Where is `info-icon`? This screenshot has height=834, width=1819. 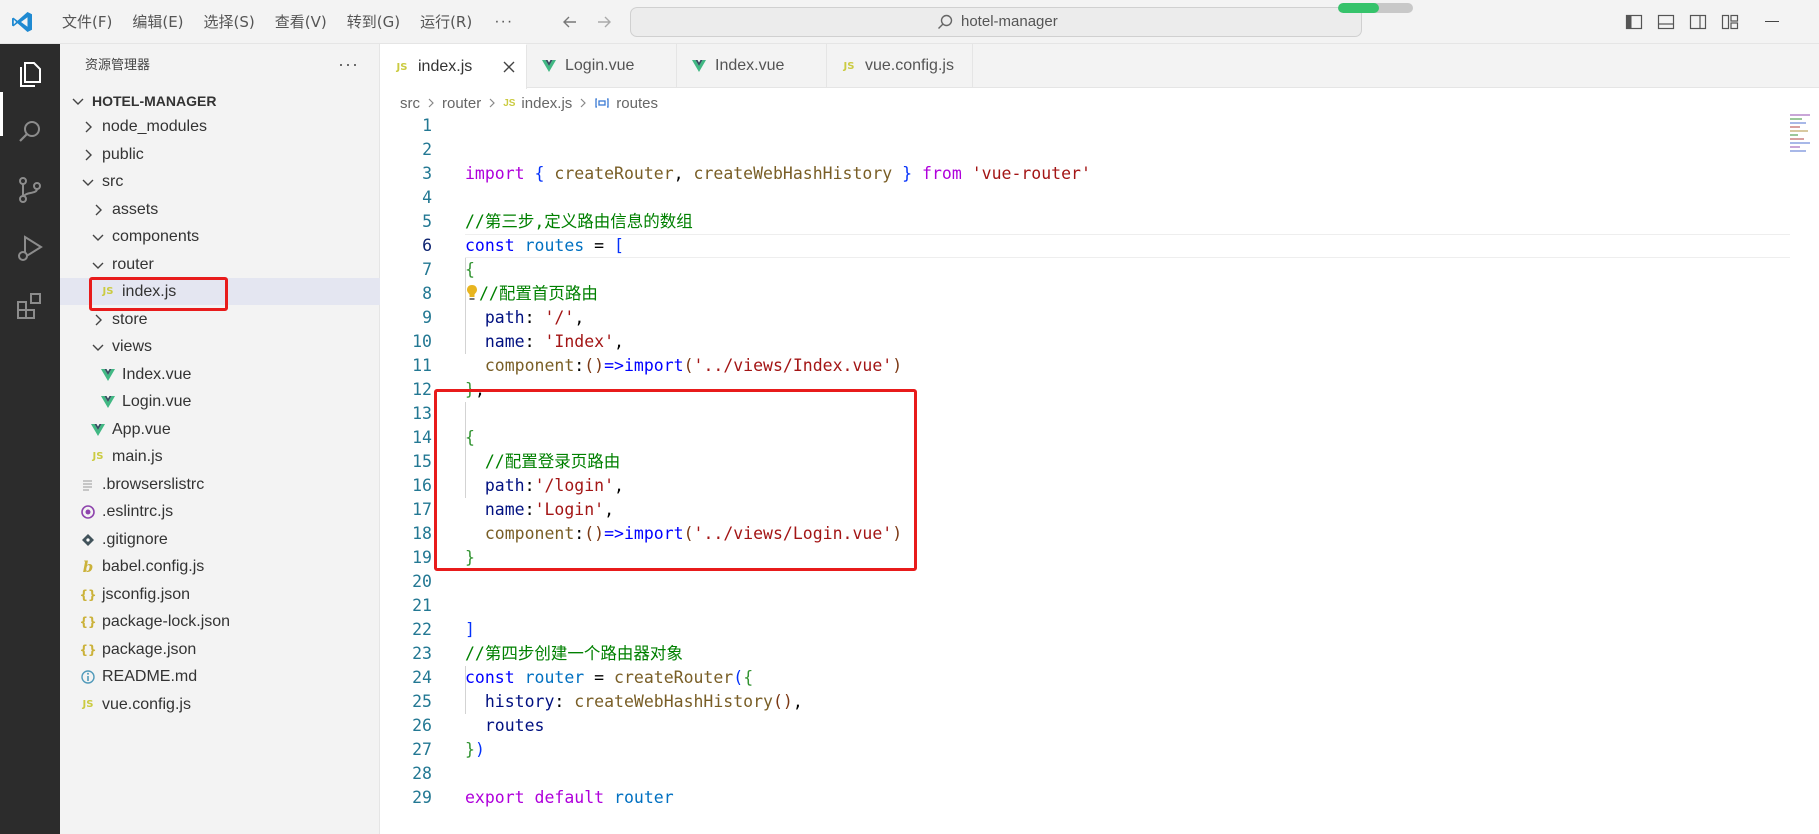 info-icon is located at coordinates (88, 676).